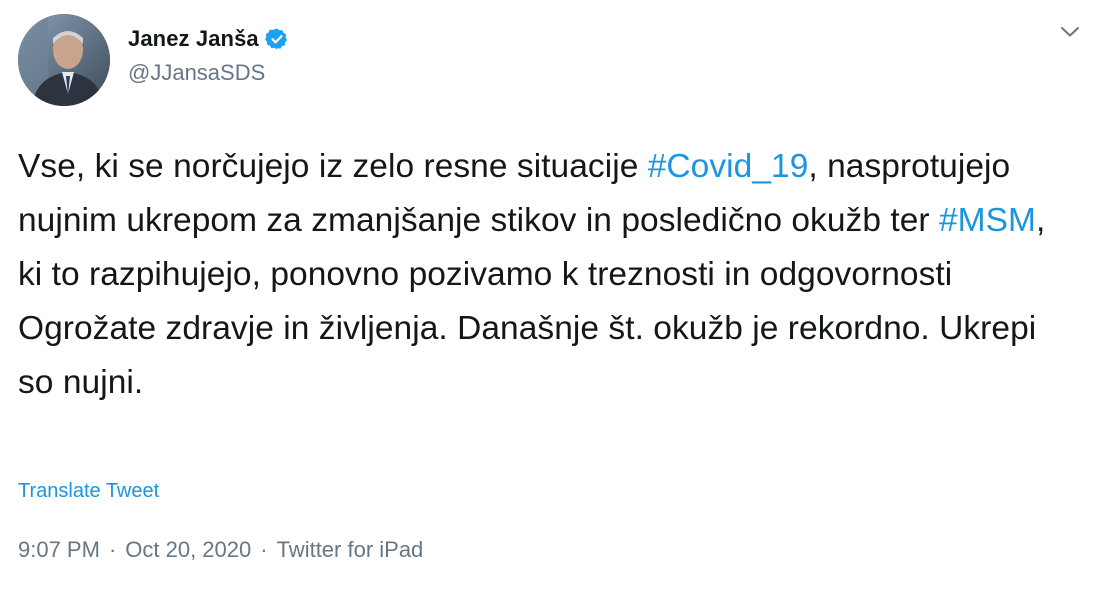 The image size is (1104, 590). Describe the element at coordinates (350, 550) in the screenshot. I see `tweet-source: Twitter for iPad` at that location.